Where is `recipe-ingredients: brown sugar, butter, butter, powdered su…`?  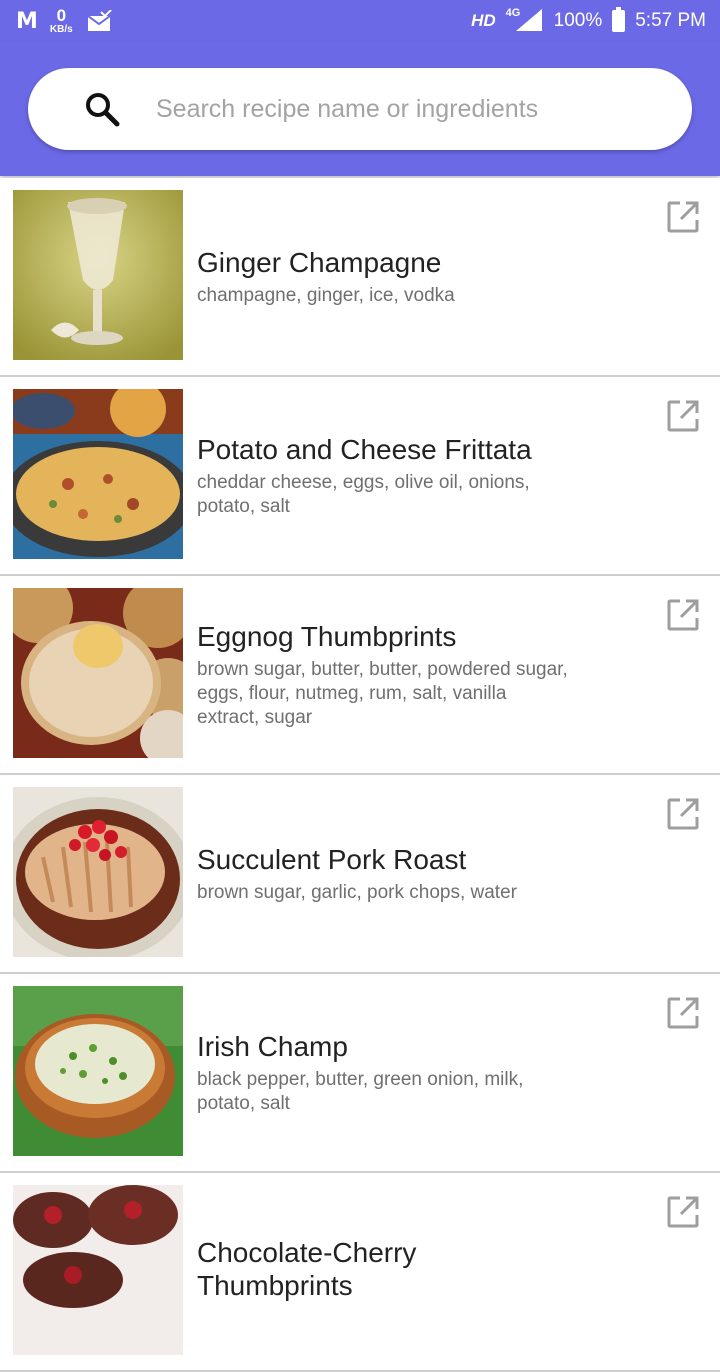
recipe-ingredients: brown sugar, butter, butter, powdered su… is located at coordinates (382, 693).